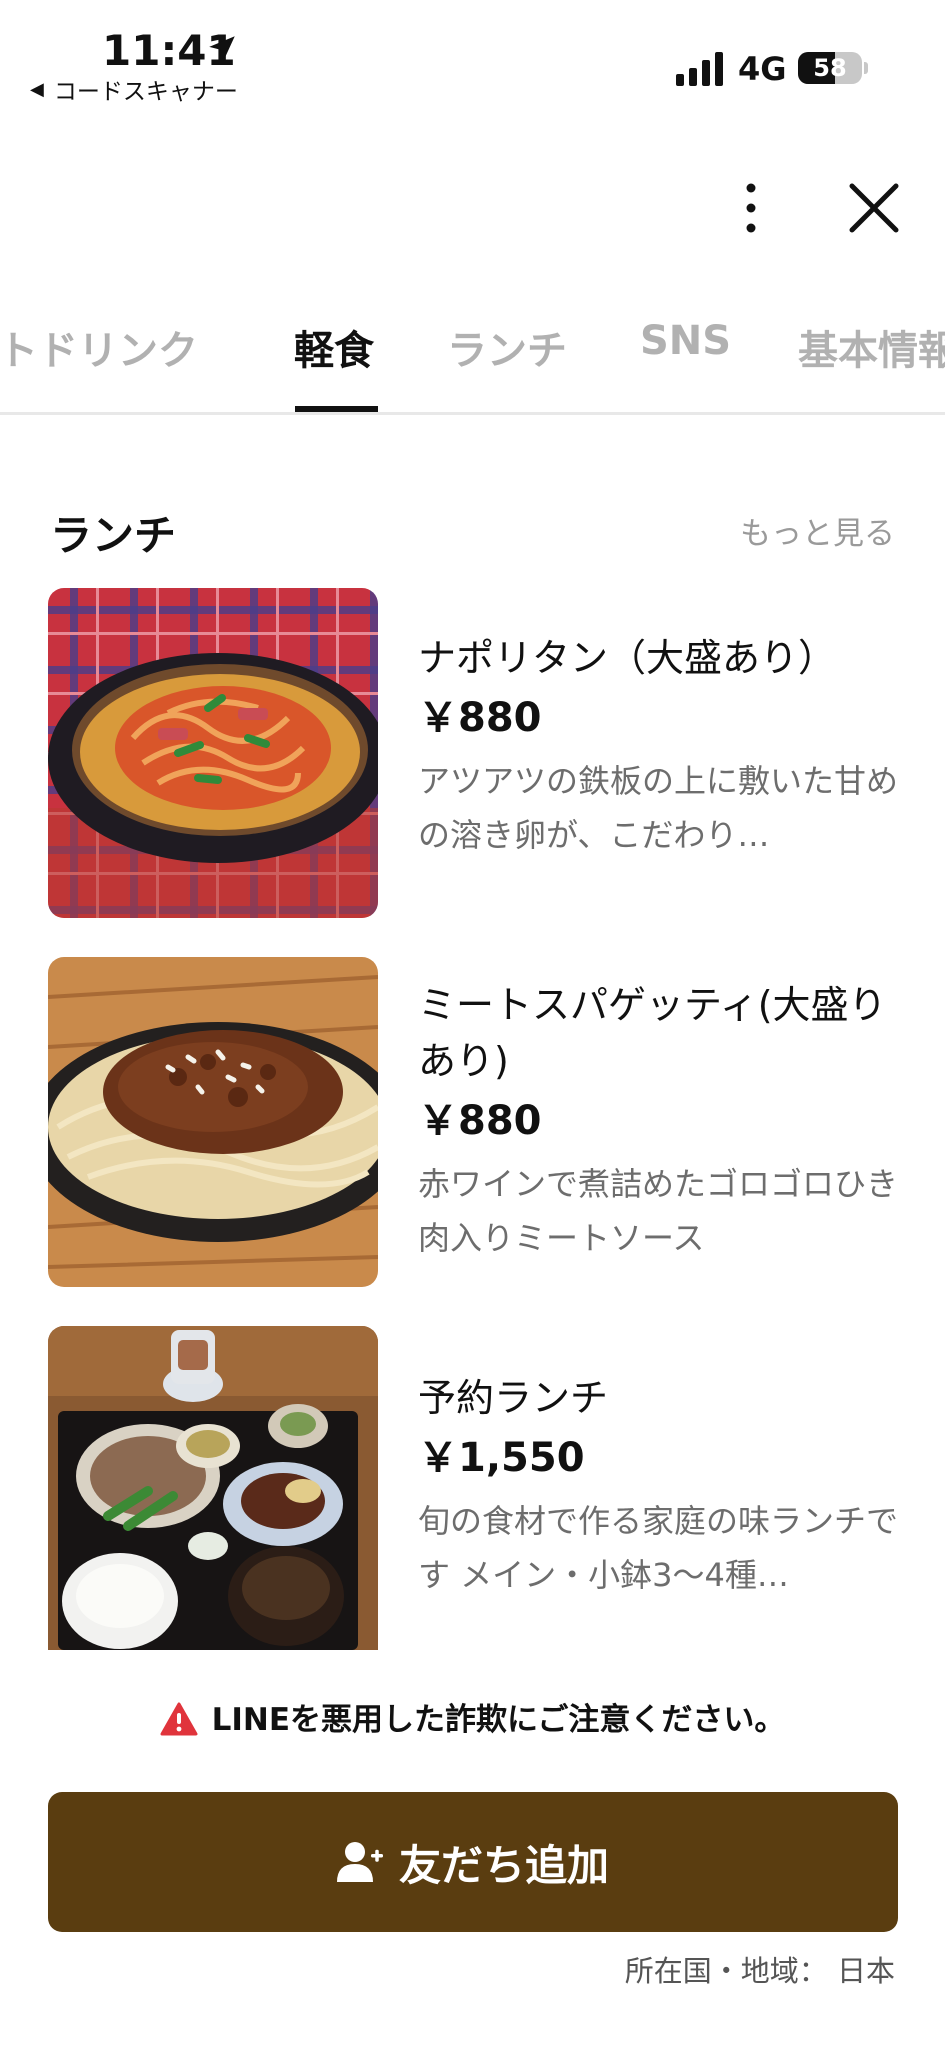 Image resolution: width=945 pixels, height=2048 pixels. I want to click on section-title: ランチ, so click(113, 535).